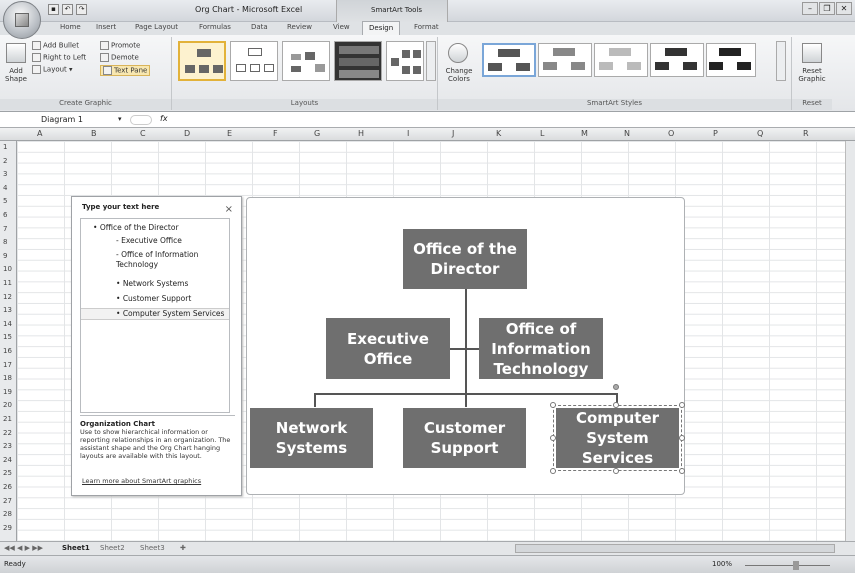  Describe the element at coordinates (23, 548) in the screenshot. I see `sheet-nav-icon: ◀◀ ◀ ▶ ▶▶` at that location.